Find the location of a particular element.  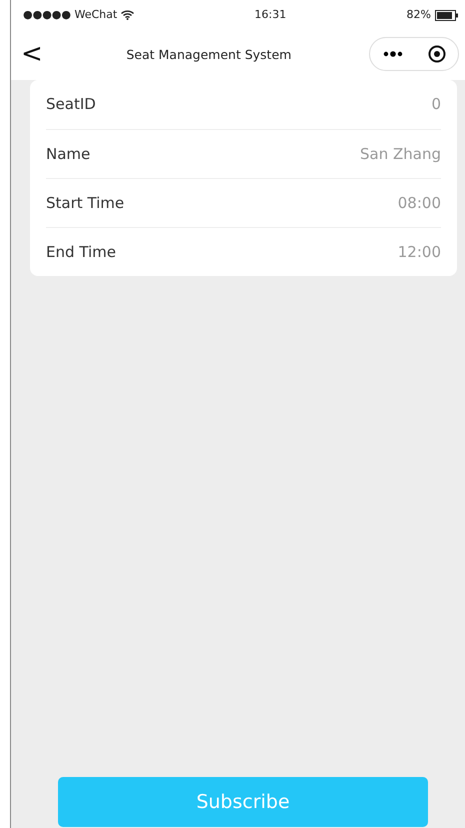

field-label: Name is located at coordinates (68, 154).